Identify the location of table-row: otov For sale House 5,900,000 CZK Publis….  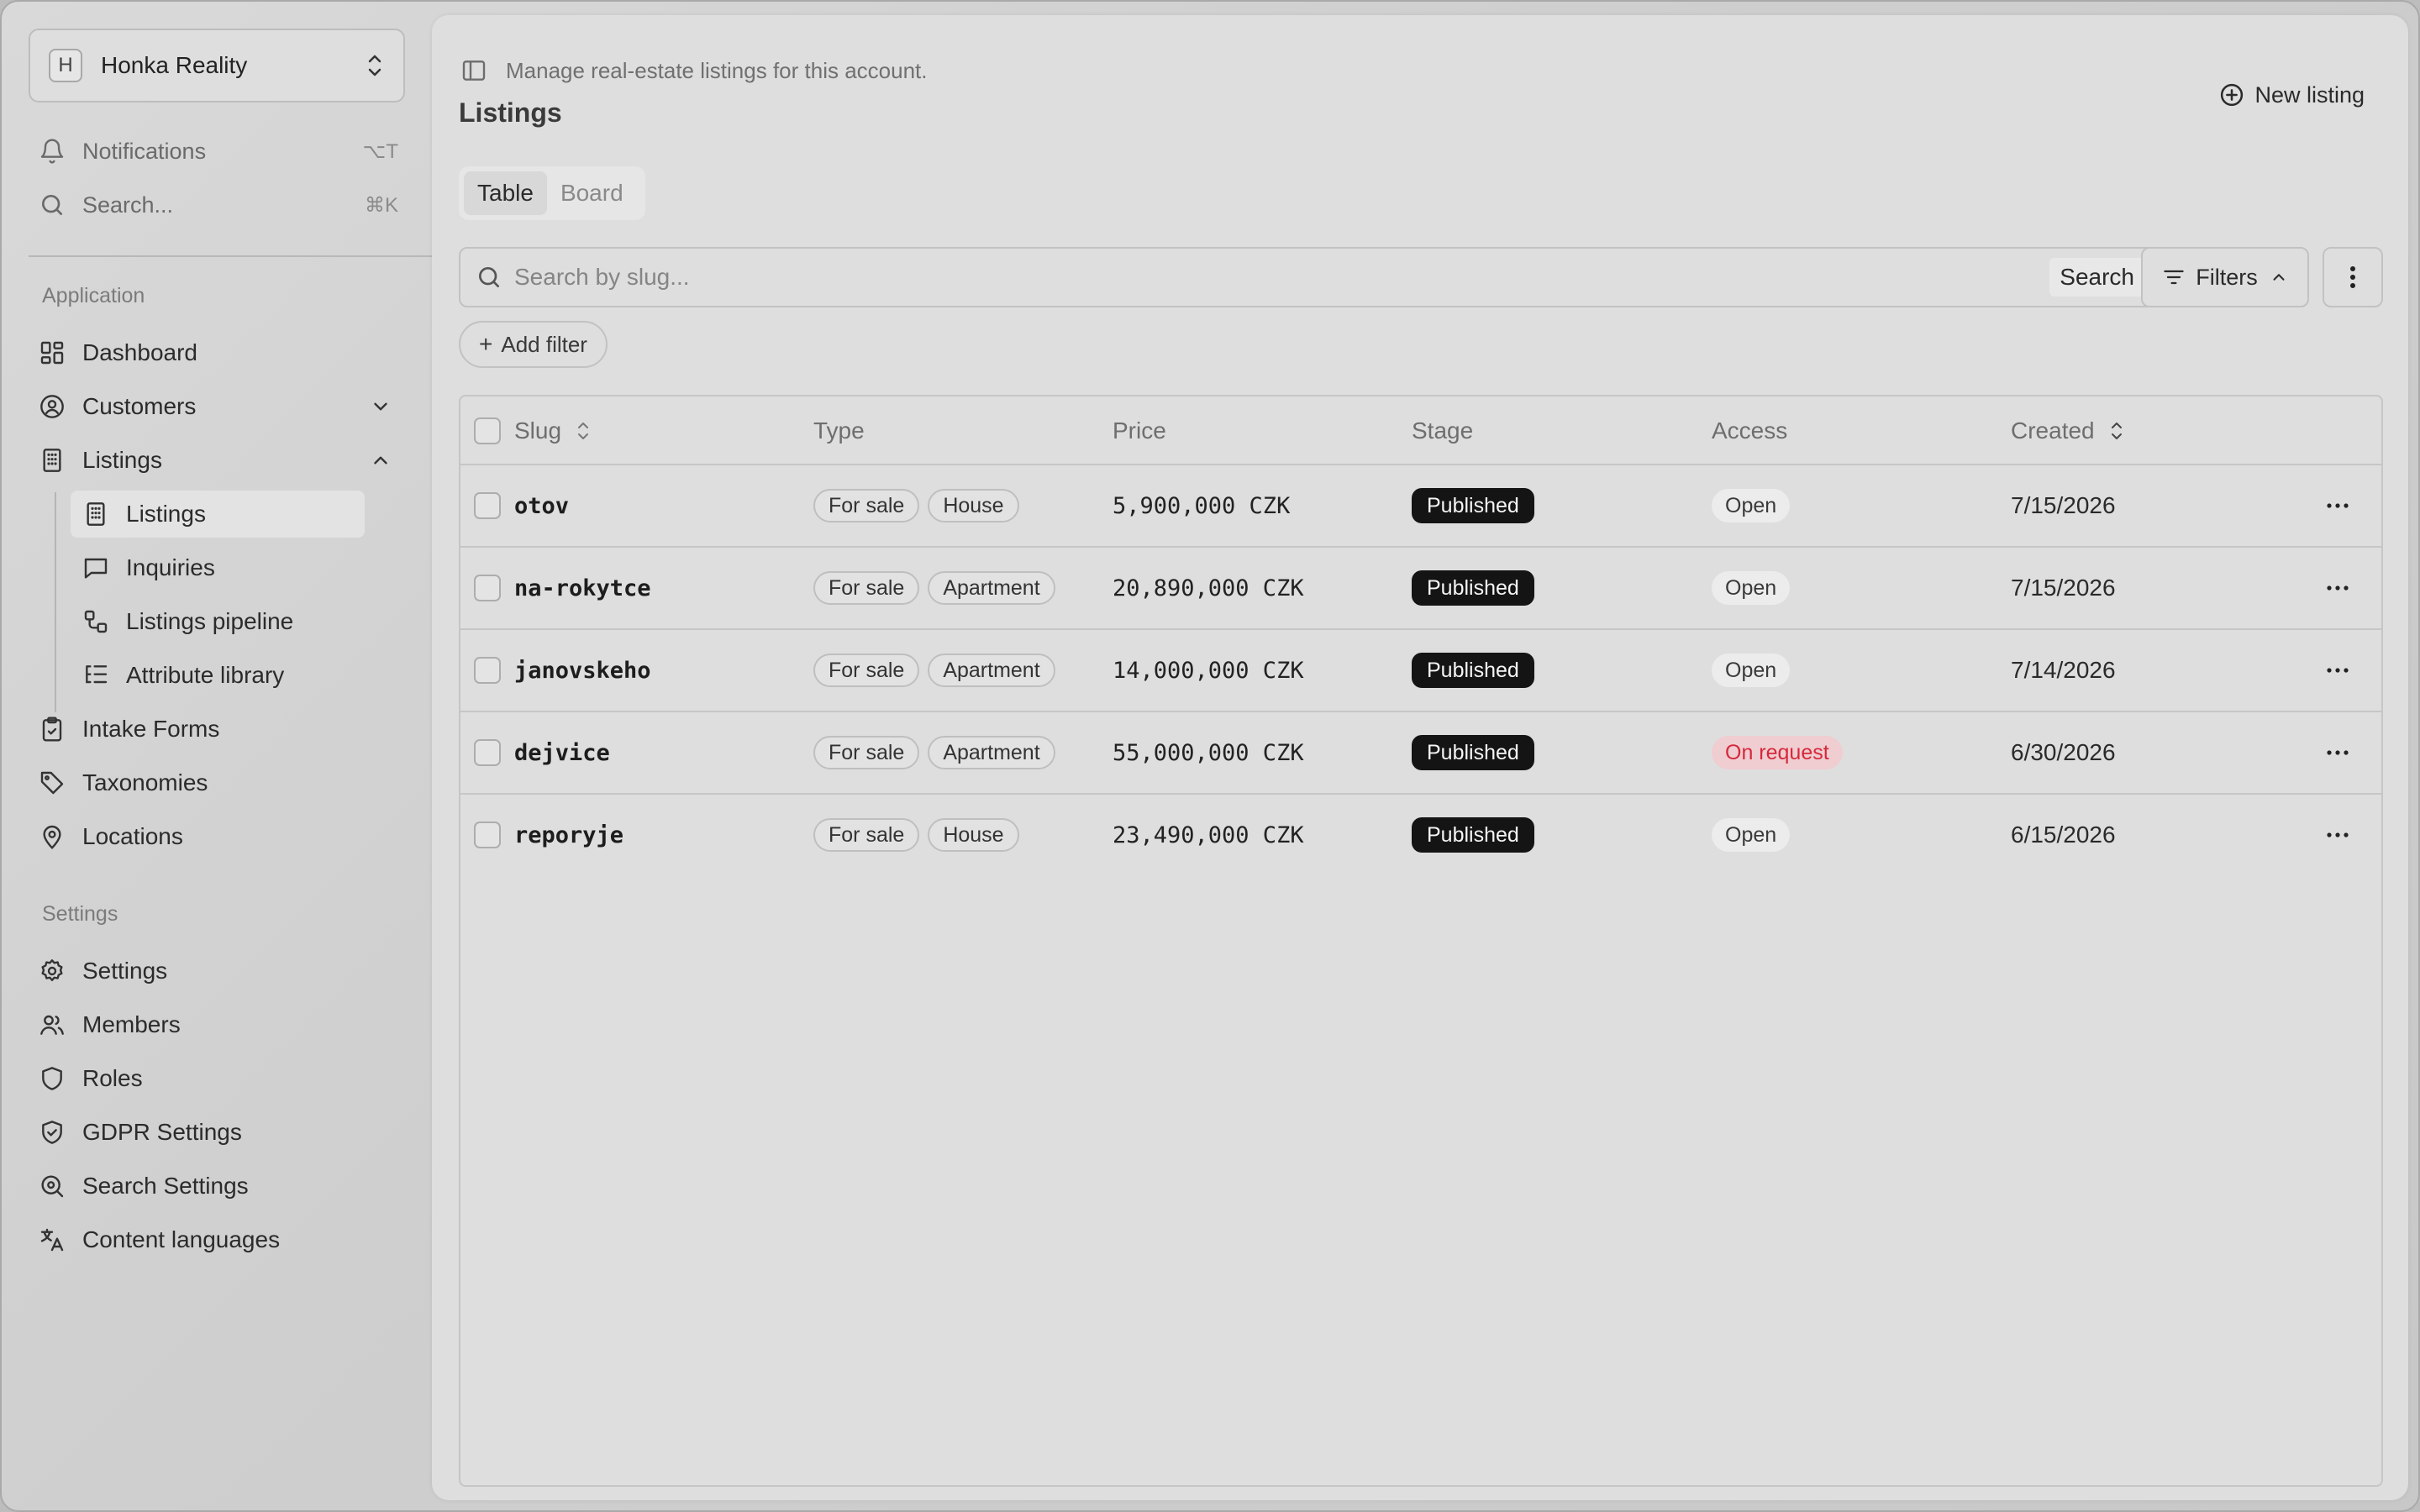
(1420, 506).